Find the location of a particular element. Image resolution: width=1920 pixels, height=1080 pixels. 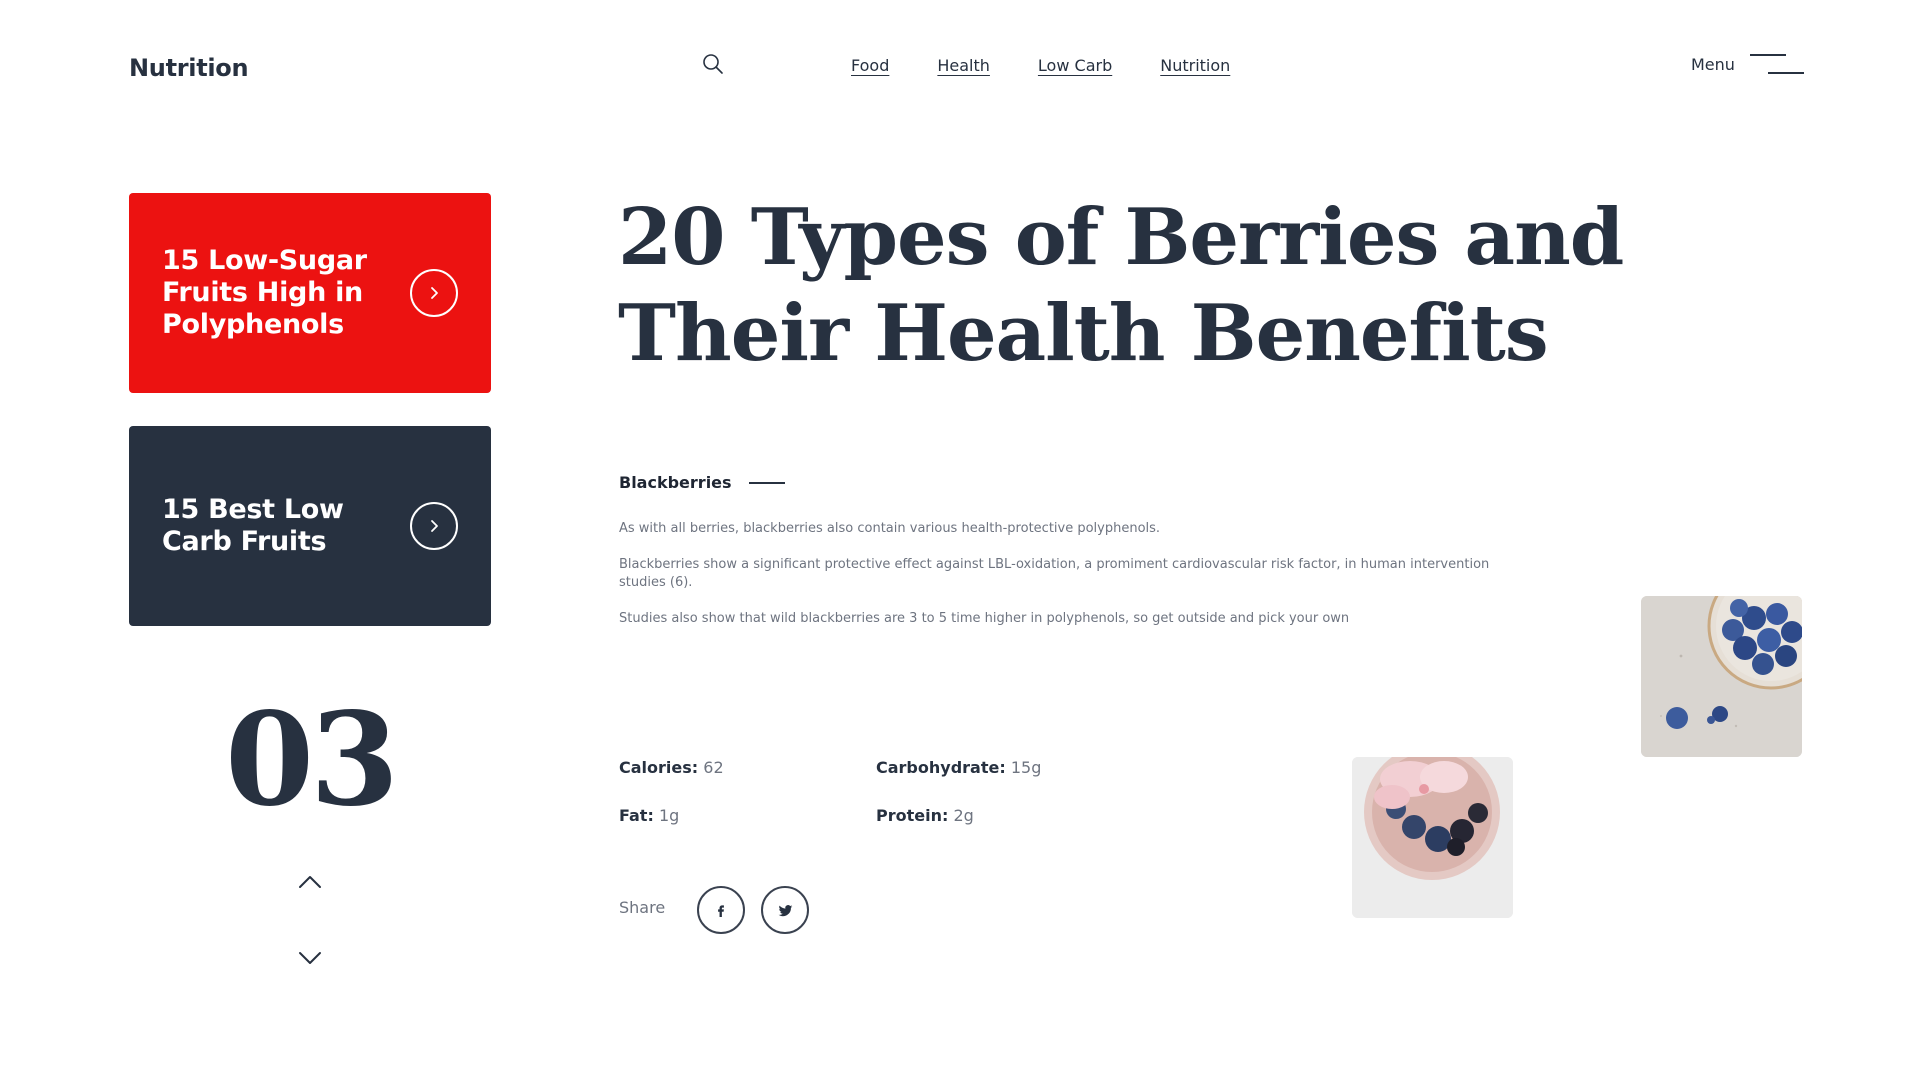

twitter-share-button is located at coordinates (785, 910).